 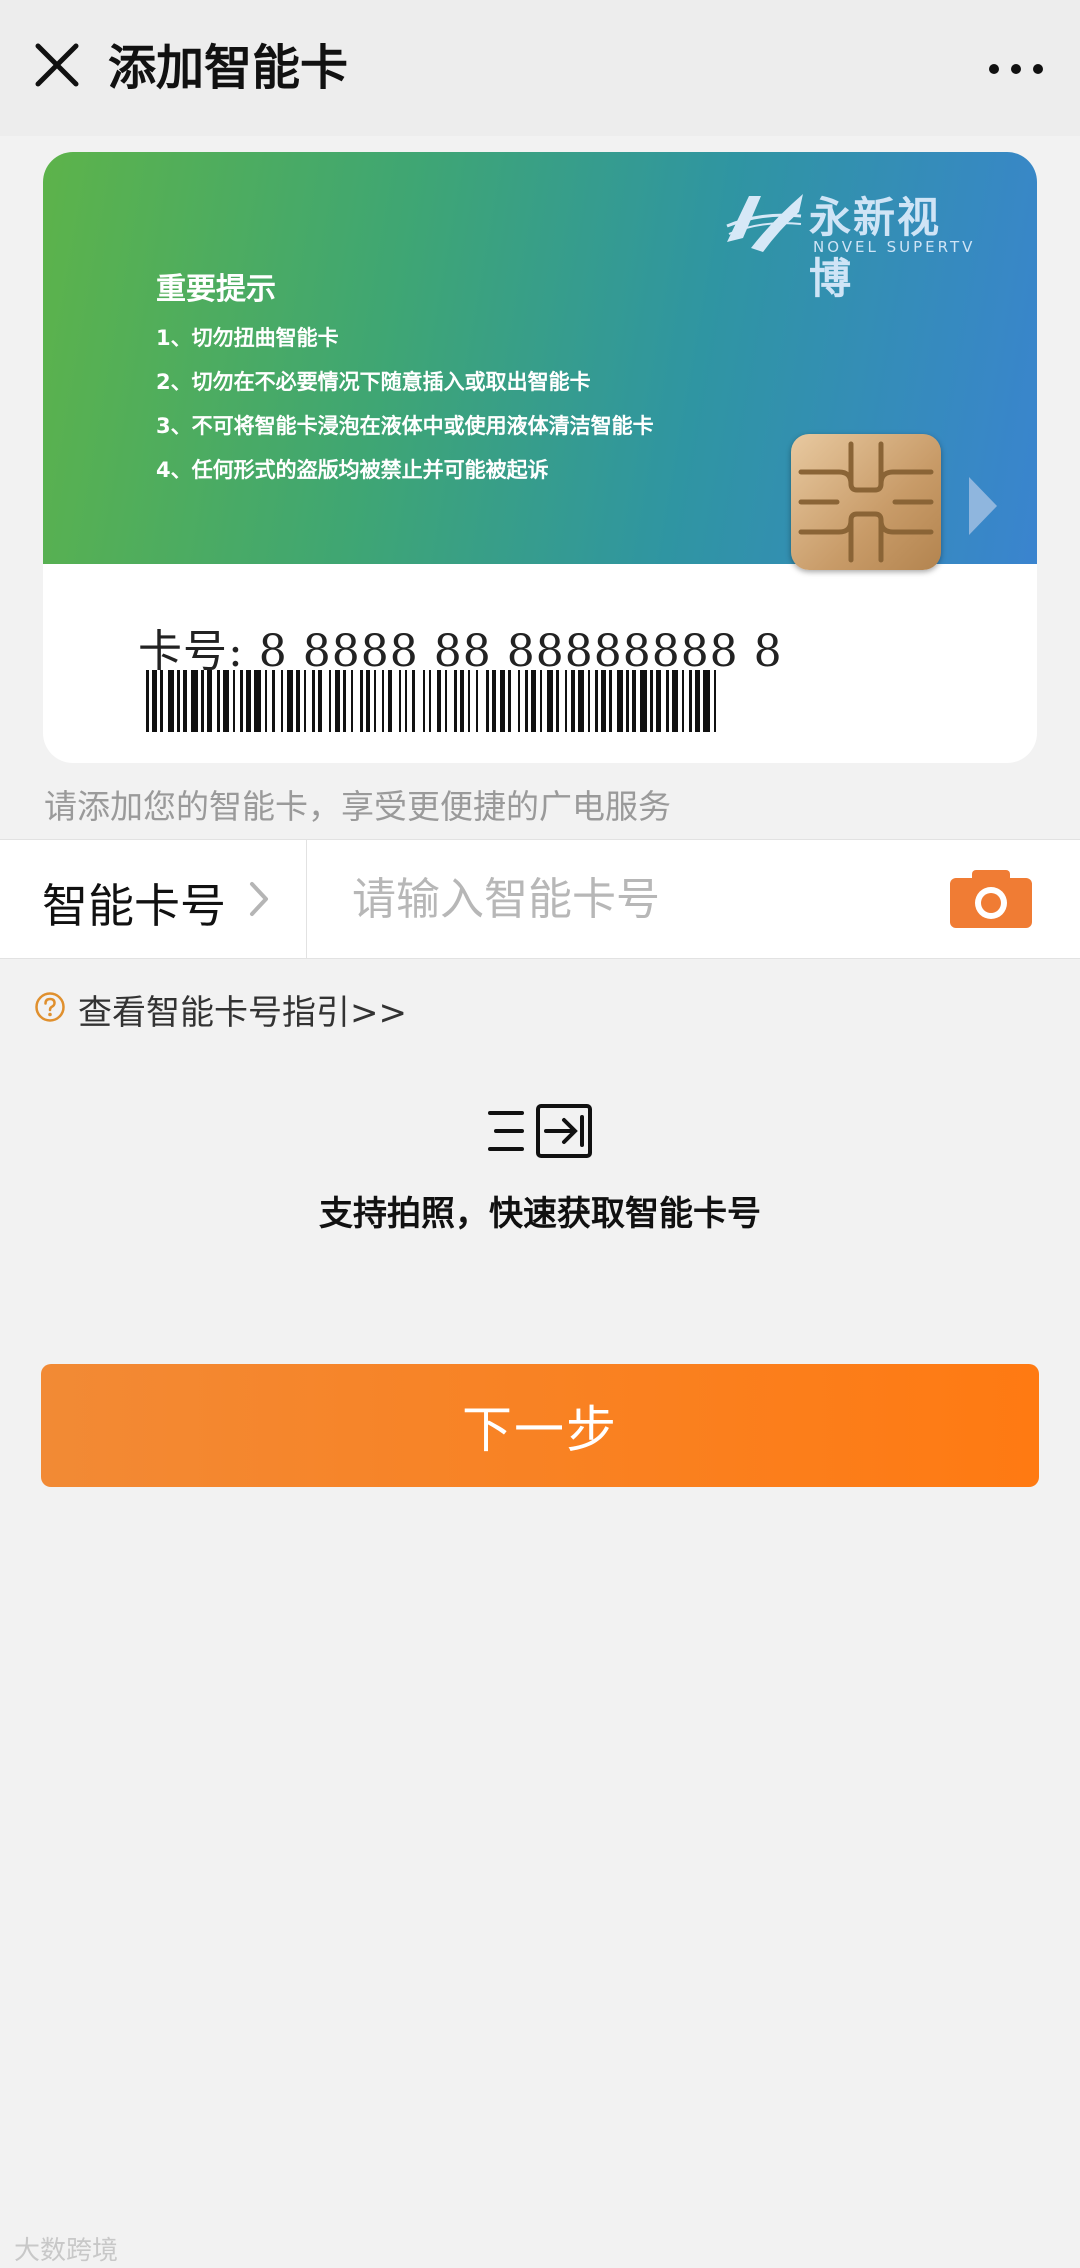 I want to click on question-circle-icon, so click(x=50, y=1007).